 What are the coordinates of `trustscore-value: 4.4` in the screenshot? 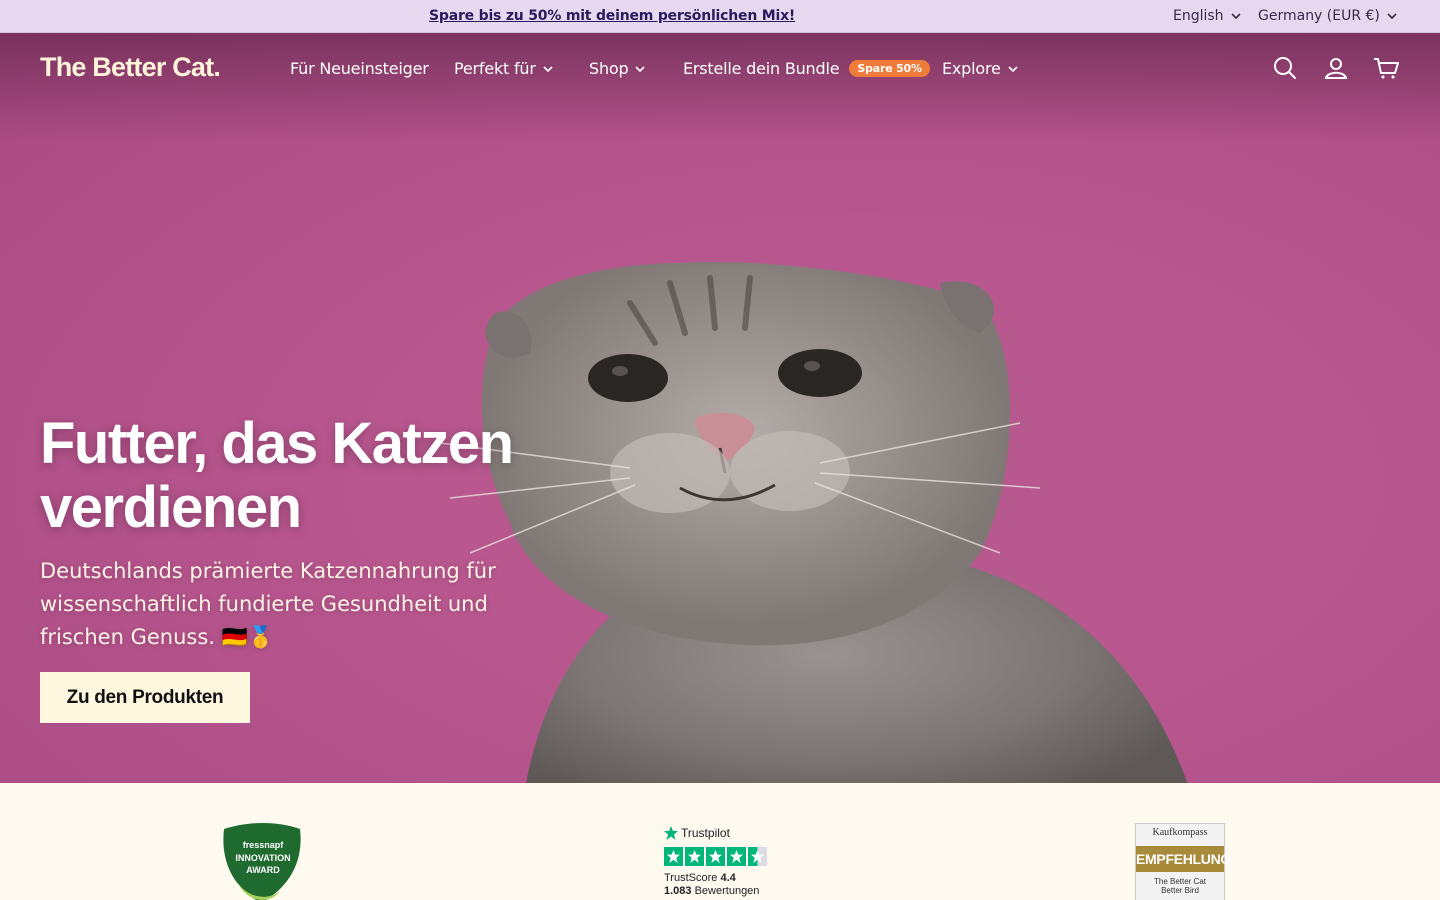 It's located at (728, 878).